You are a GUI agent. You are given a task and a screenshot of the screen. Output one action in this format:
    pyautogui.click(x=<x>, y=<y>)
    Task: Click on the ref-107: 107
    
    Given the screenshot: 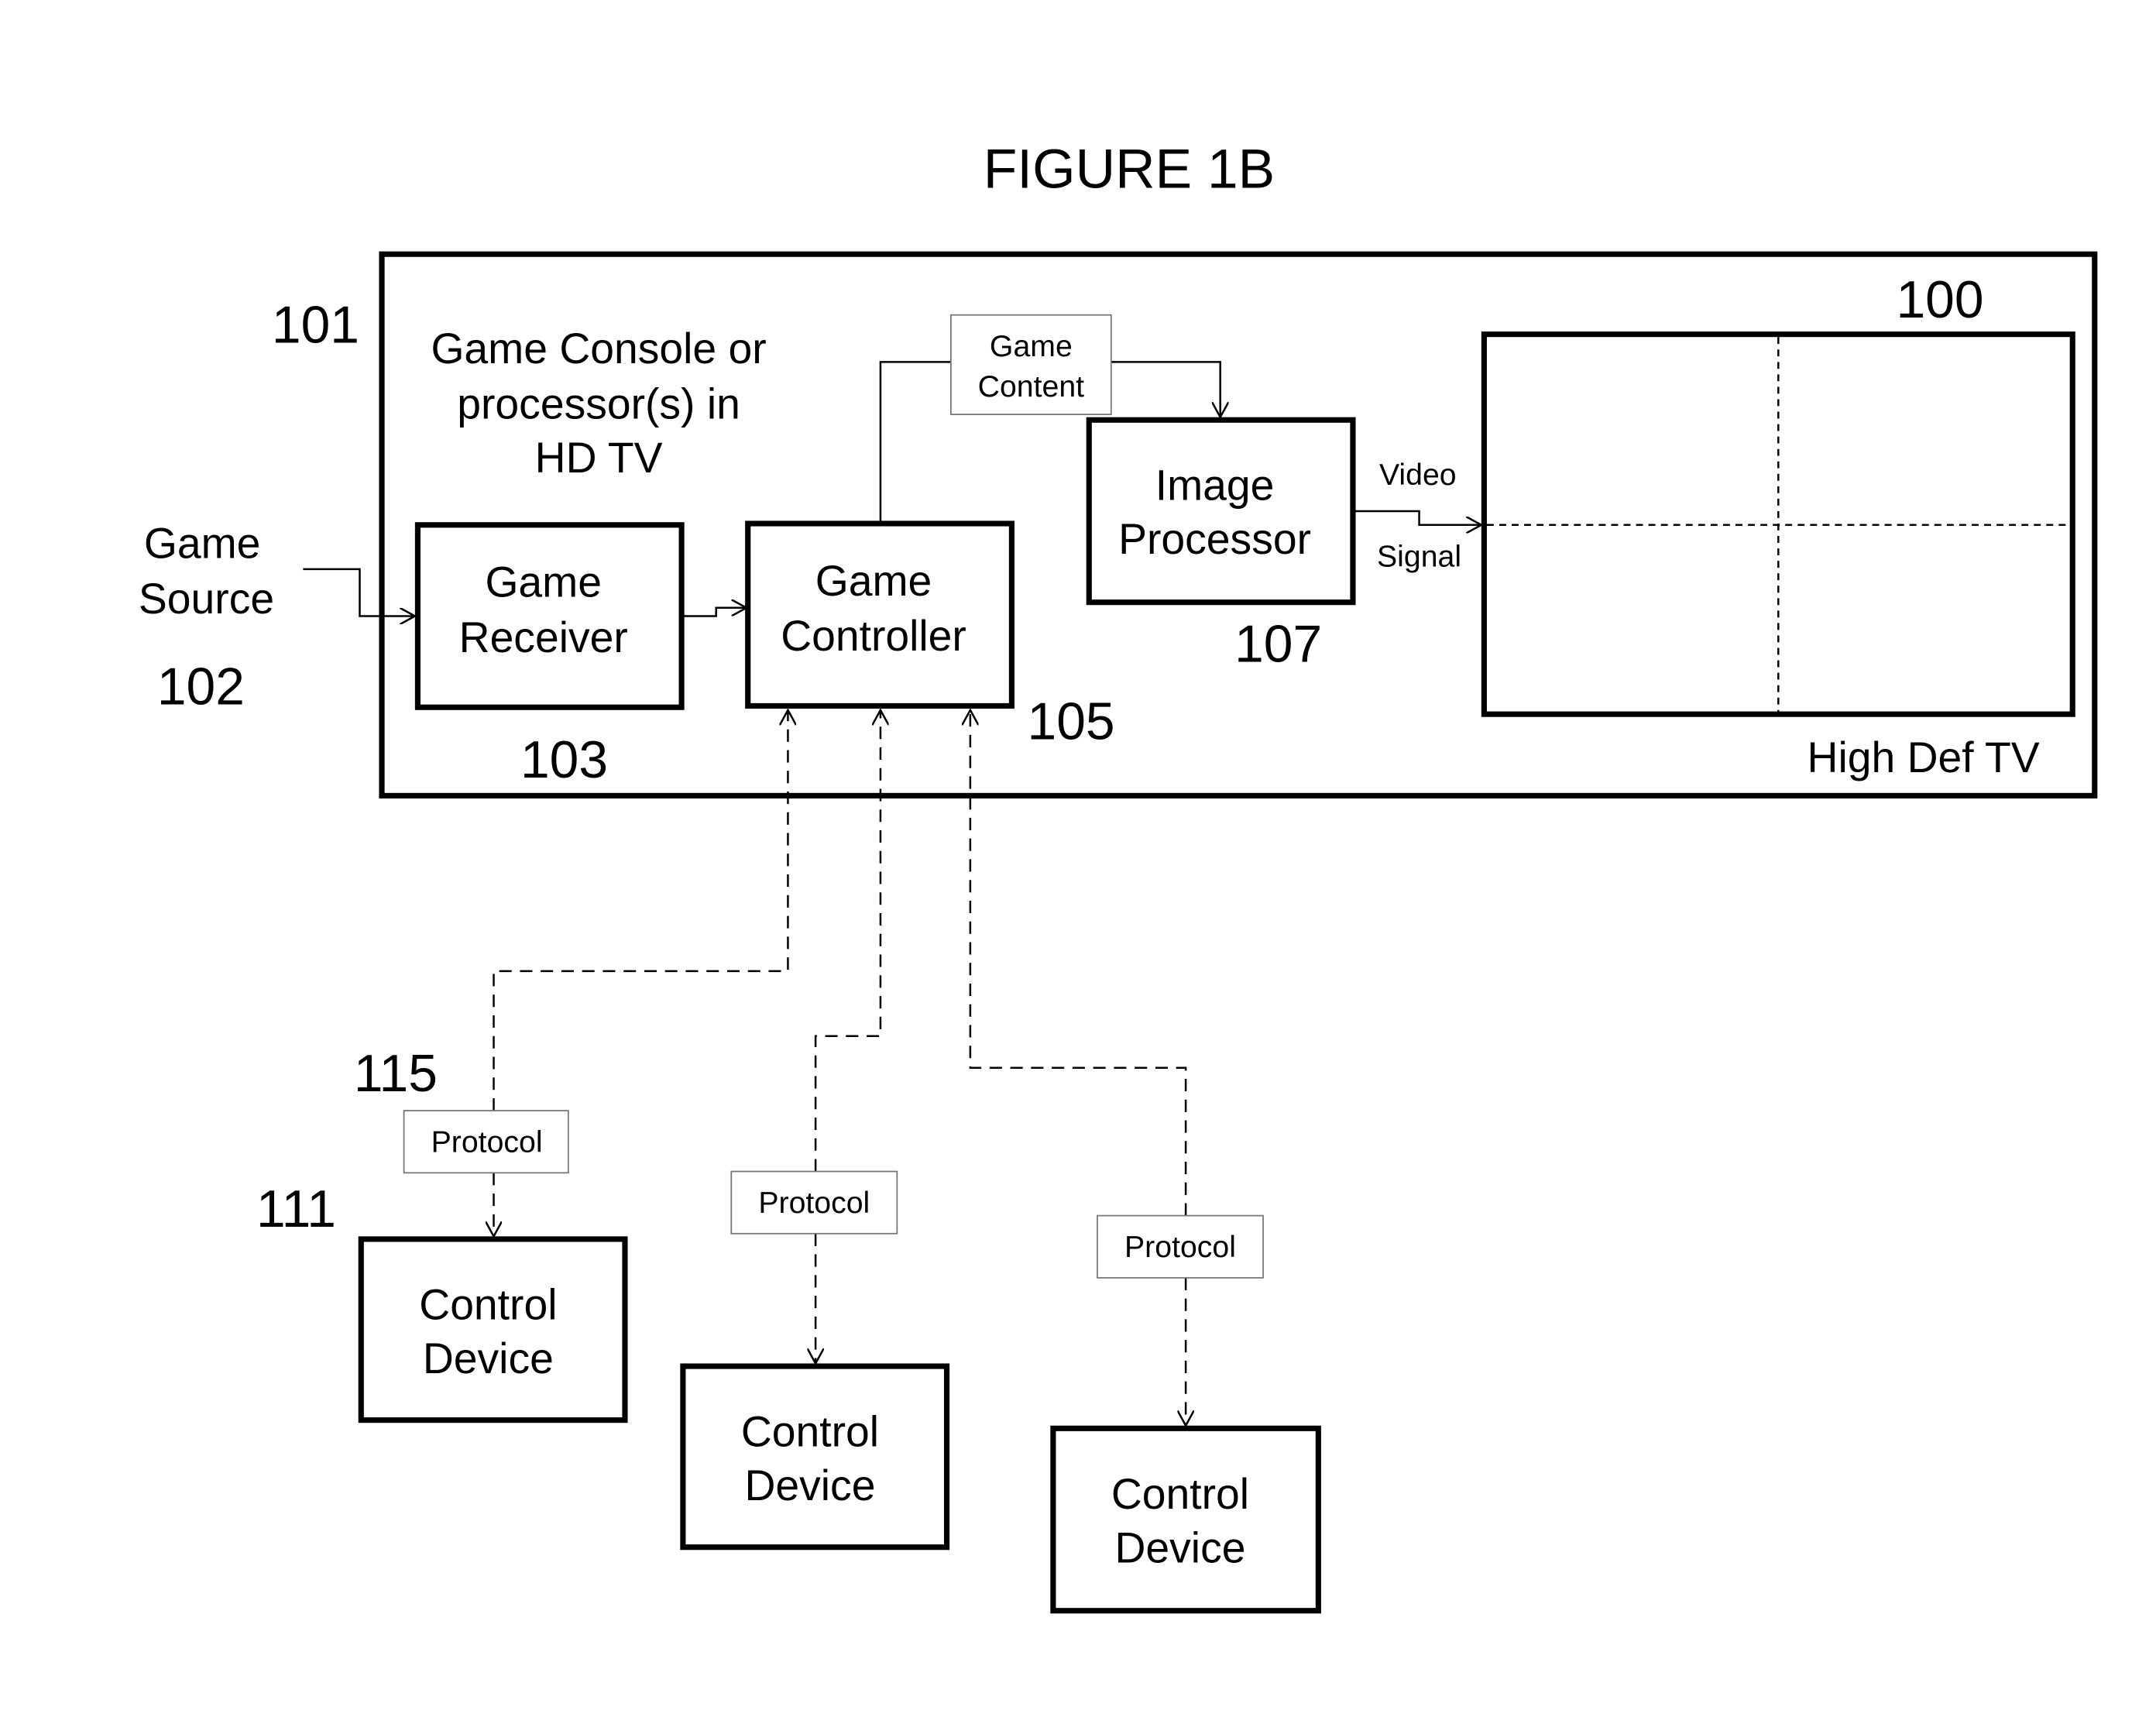 What is the action you would take?
    pyautogui.click(x=1278, y=644)
    